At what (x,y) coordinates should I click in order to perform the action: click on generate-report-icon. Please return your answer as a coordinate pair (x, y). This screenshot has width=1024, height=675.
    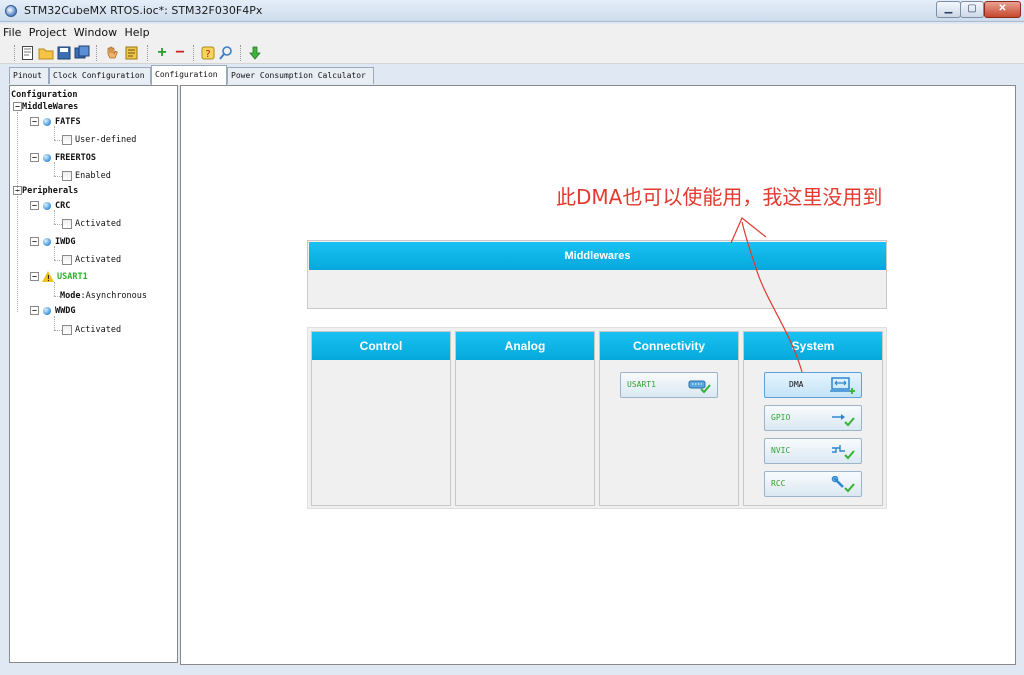
    Looking at the image, I should click on (132, 53).